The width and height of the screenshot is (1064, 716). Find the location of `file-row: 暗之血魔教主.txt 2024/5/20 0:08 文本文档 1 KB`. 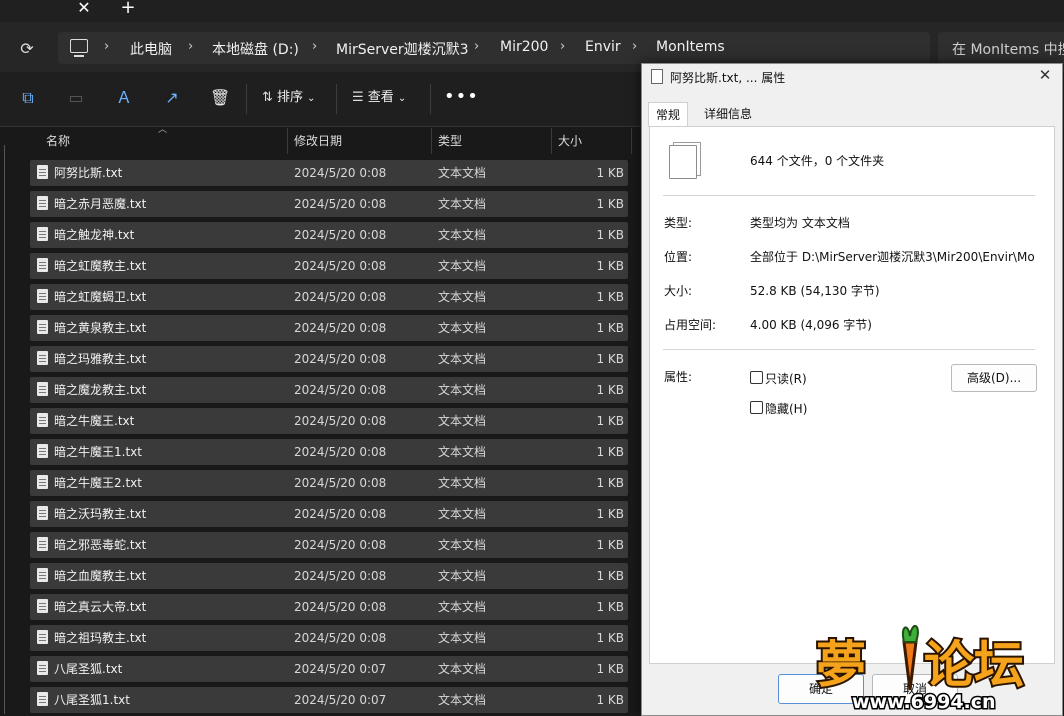

file-row: 暗之血魔教主.txt 2024/5/20 0:08 文本文档 1 KB is located at coordinates (329, 576).